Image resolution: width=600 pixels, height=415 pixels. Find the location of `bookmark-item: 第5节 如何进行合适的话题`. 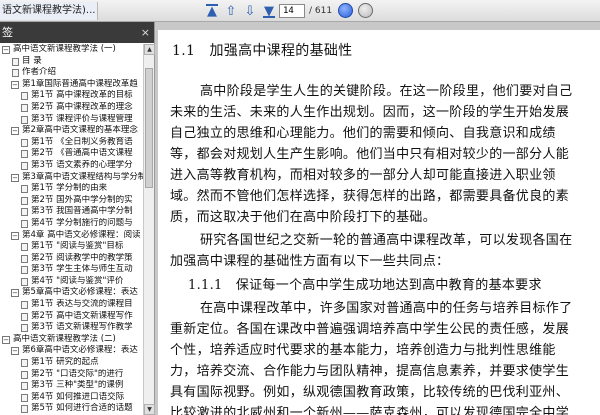

bookmark-item: 第5节 如何进行合适的话题 is located at coordinates (71, 409).